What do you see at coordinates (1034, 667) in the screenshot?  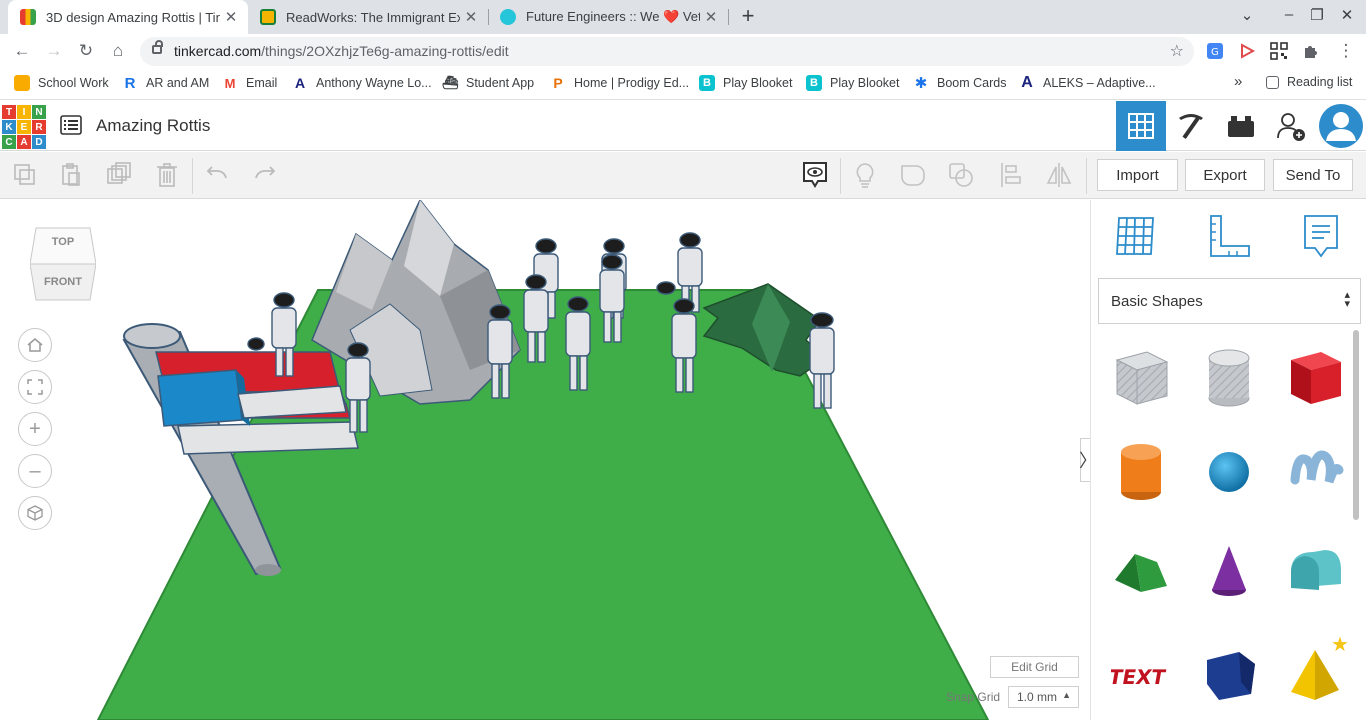 I see `edit-grid-button: Edit Grid` at bounding box center [1034, 667].